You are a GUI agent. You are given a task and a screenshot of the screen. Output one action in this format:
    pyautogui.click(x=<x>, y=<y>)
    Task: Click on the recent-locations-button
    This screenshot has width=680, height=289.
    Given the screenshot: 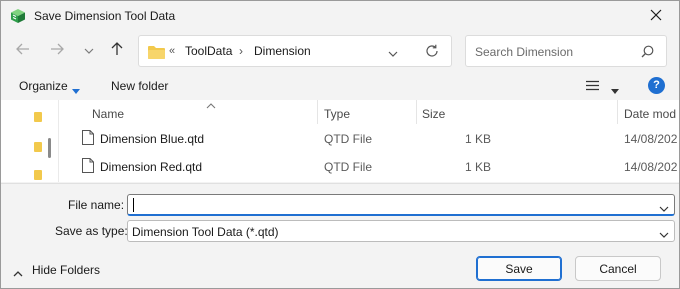 What is the action you would take?
    pyautogui.click(x=89, y=50)
    